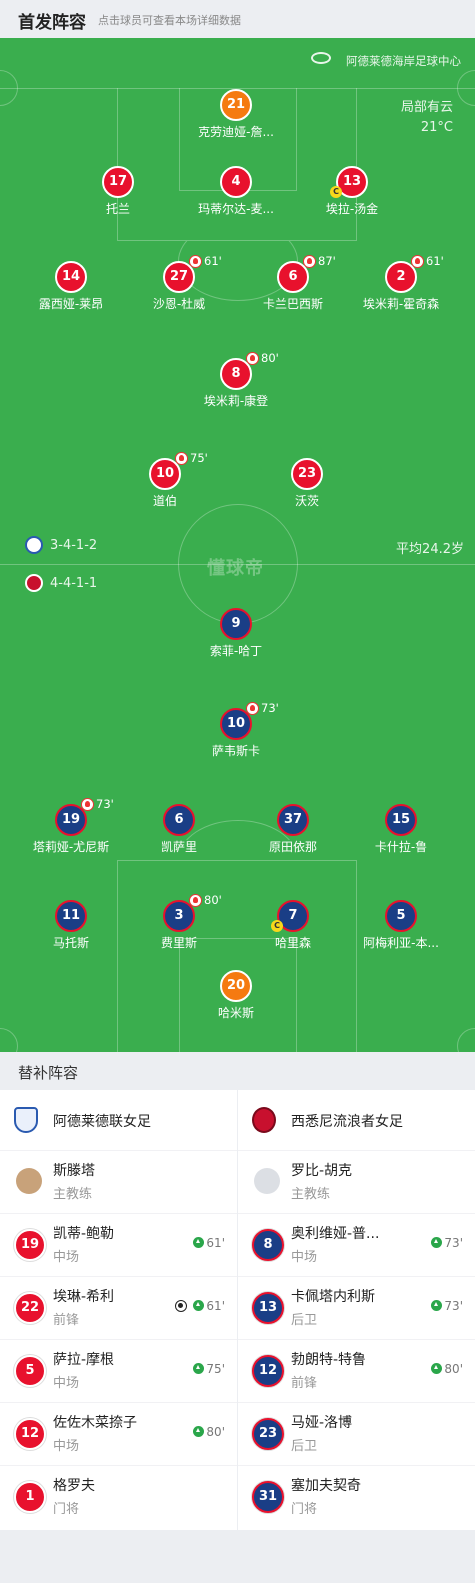 The width and height of the screenshot is (475, 1583). What do you see at coordinates (321, 58) in the screenshot?
I see `stadium-icon` at bounding box center [321, 58].